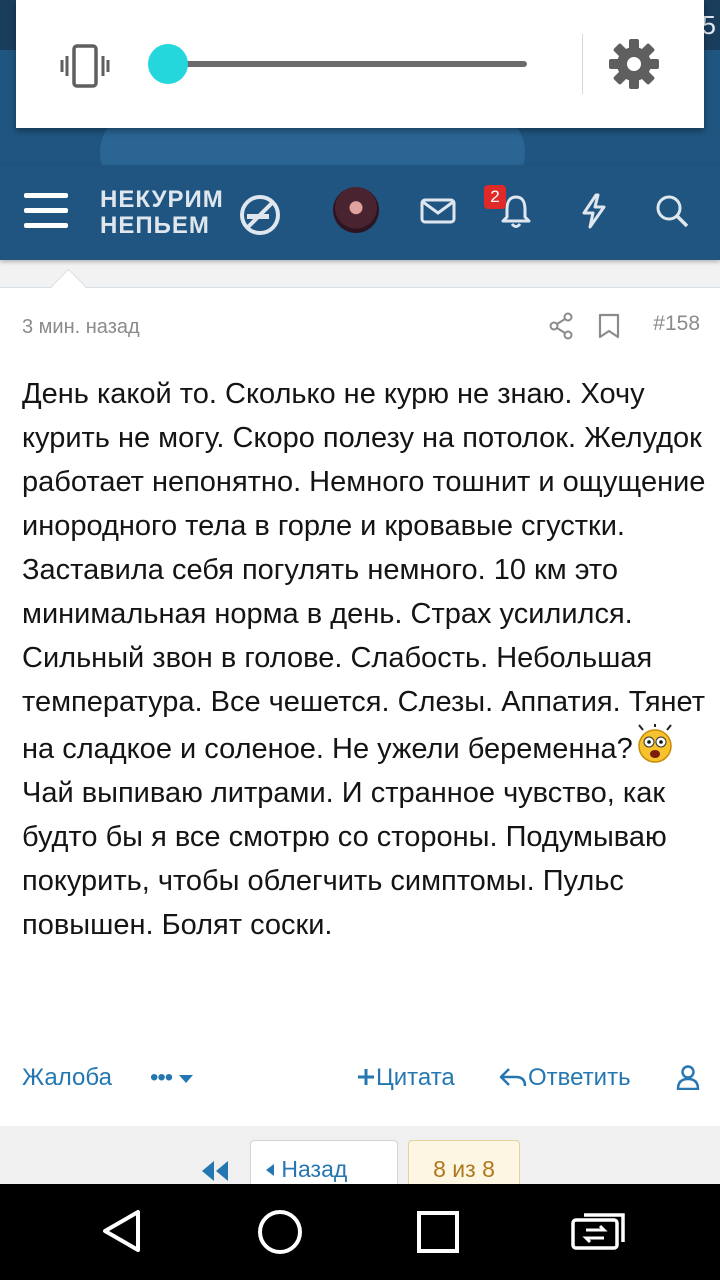 The image size is (720, 1280). I want to click on more-actions-menu: •••, so click(172, 1078).